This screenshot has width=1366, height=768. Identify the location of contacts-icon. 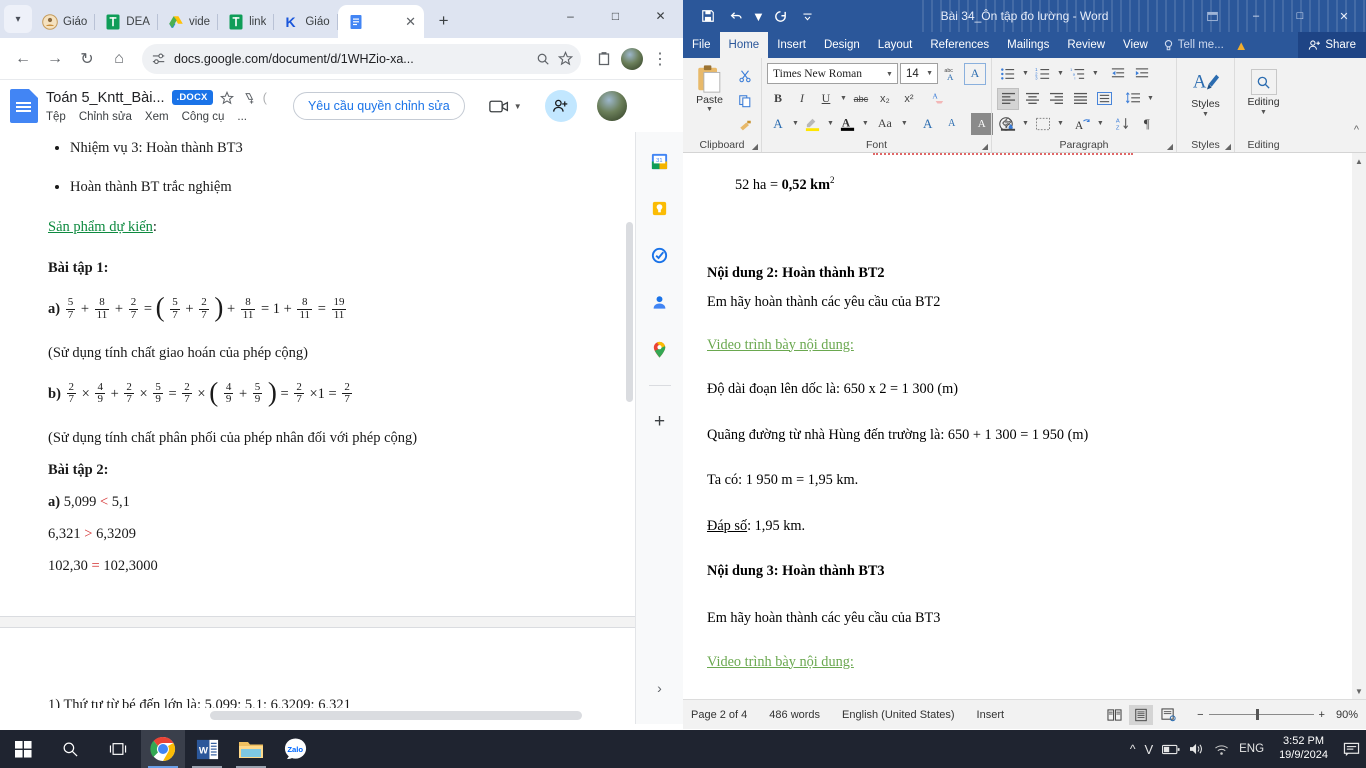
(660, 302).